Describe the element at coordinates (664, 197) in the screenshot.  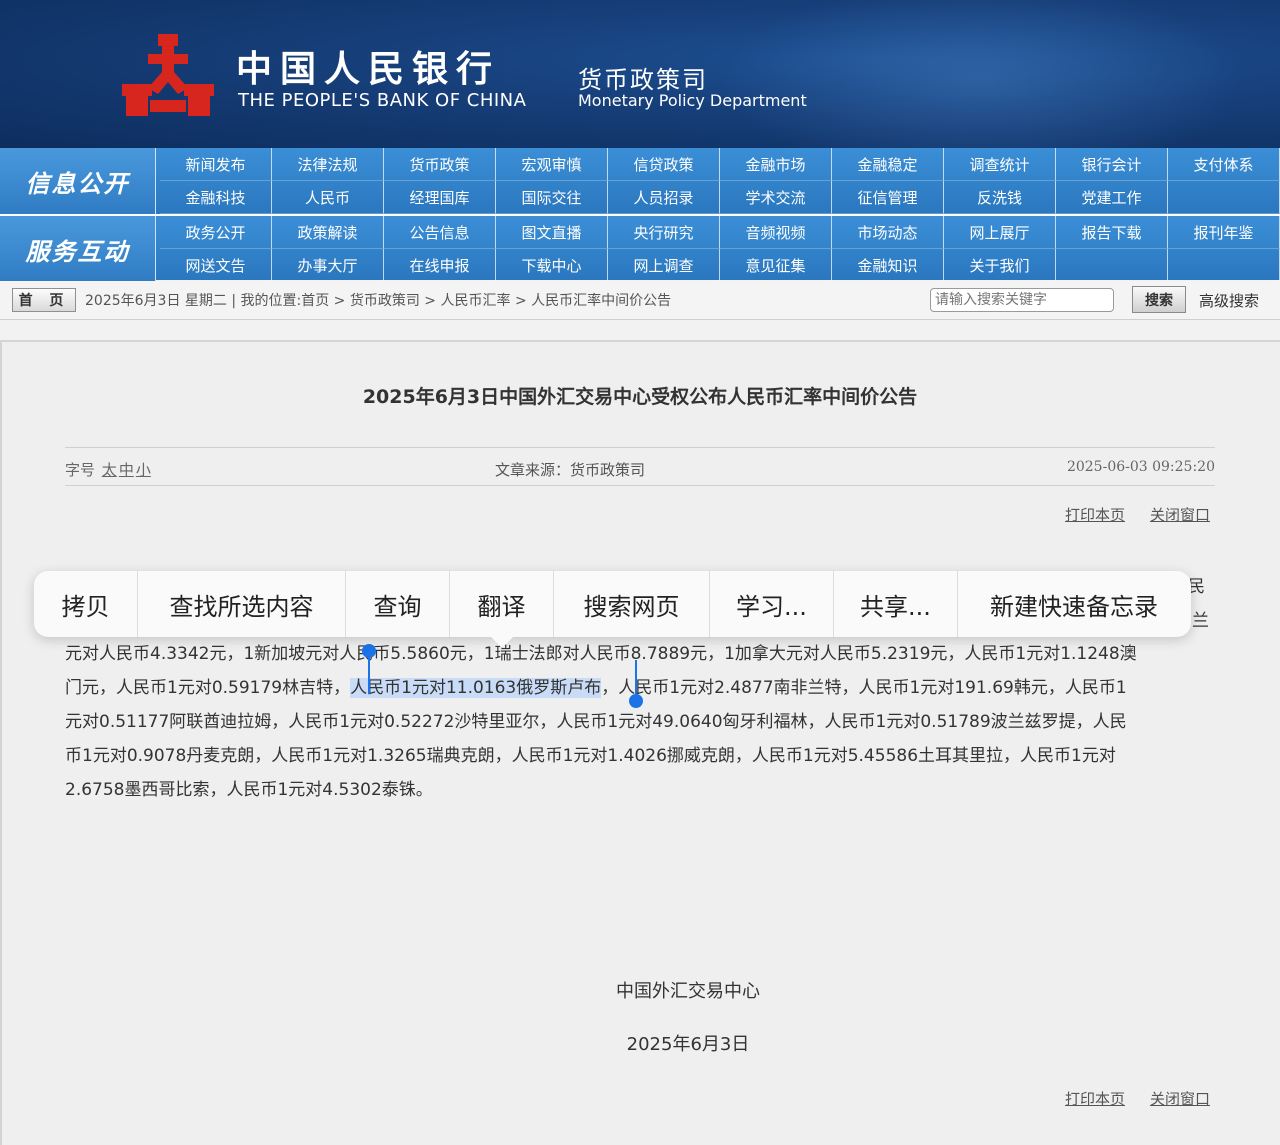
I see `nav-item: 人员招录` at that location.